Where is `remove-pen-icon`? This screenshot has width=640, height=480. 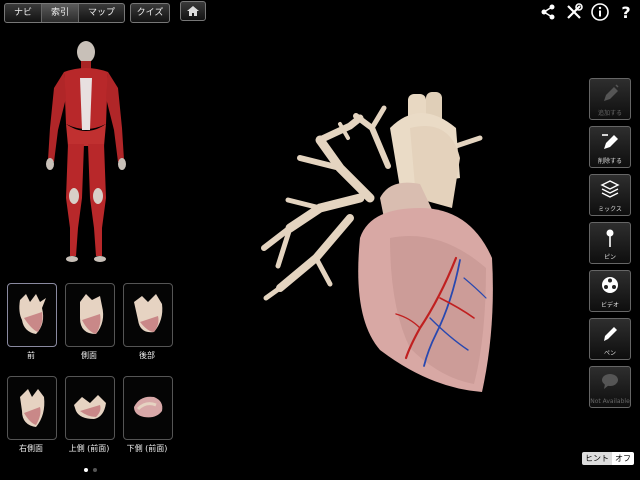 remove-pen-icon is located at coordinates (610, 141).